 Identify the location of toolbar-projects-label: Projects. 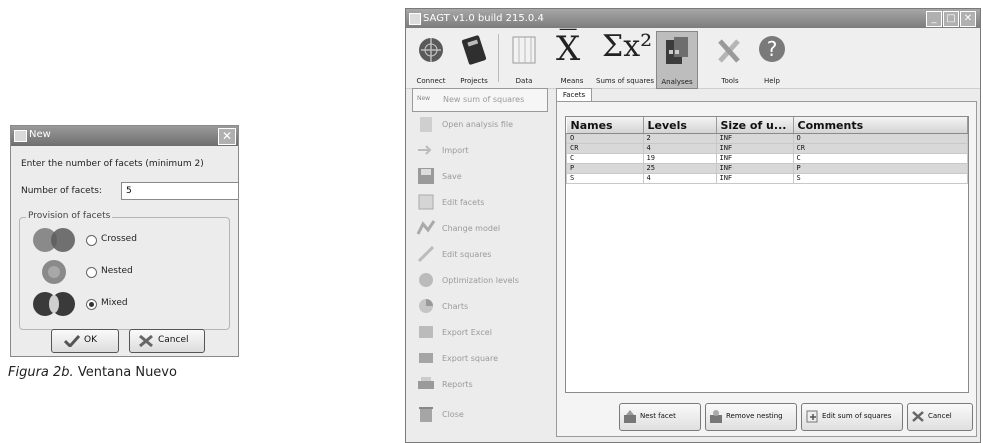
(474, 81).